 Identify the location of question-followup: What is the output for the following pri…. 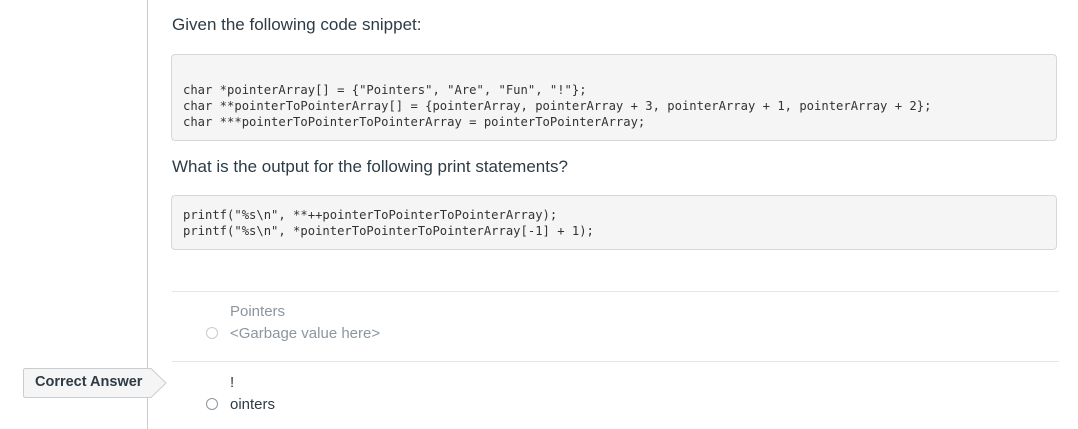
(370, 166).